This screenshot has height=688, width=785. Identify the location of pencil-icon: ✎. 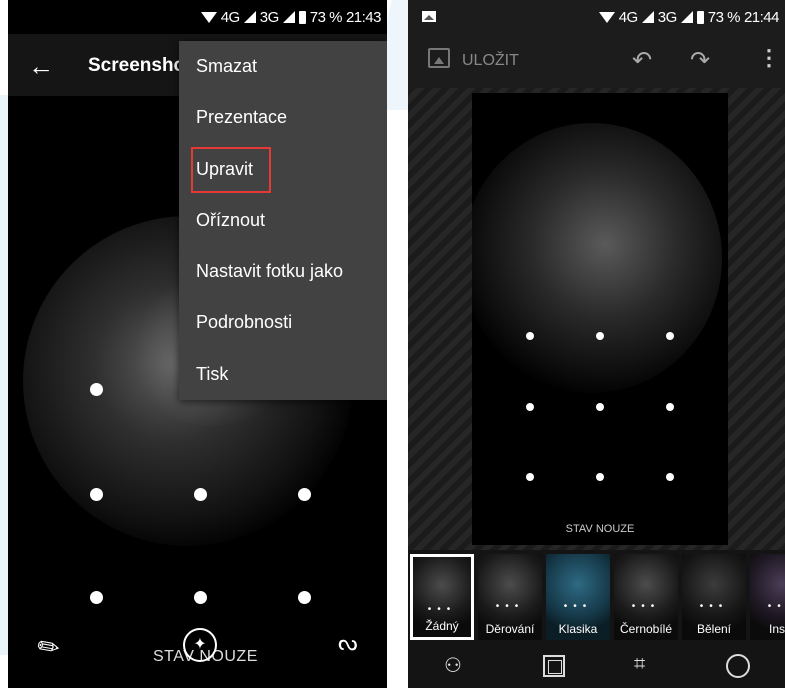
(49, 647).